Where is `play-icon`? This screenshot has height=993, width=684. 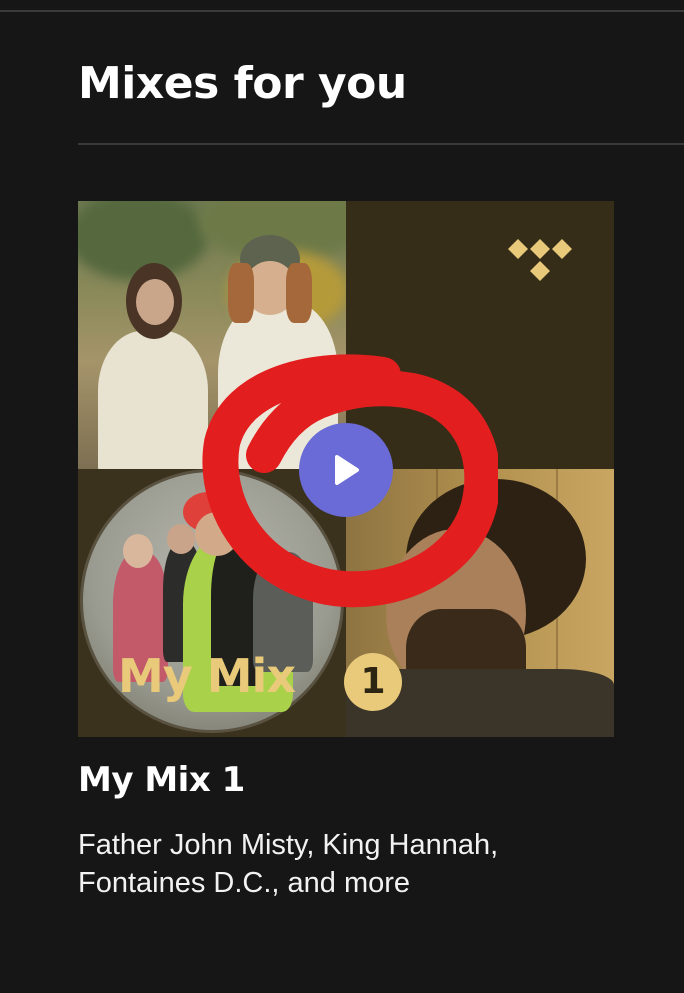 play-icon is located at coordinates (347, 470).